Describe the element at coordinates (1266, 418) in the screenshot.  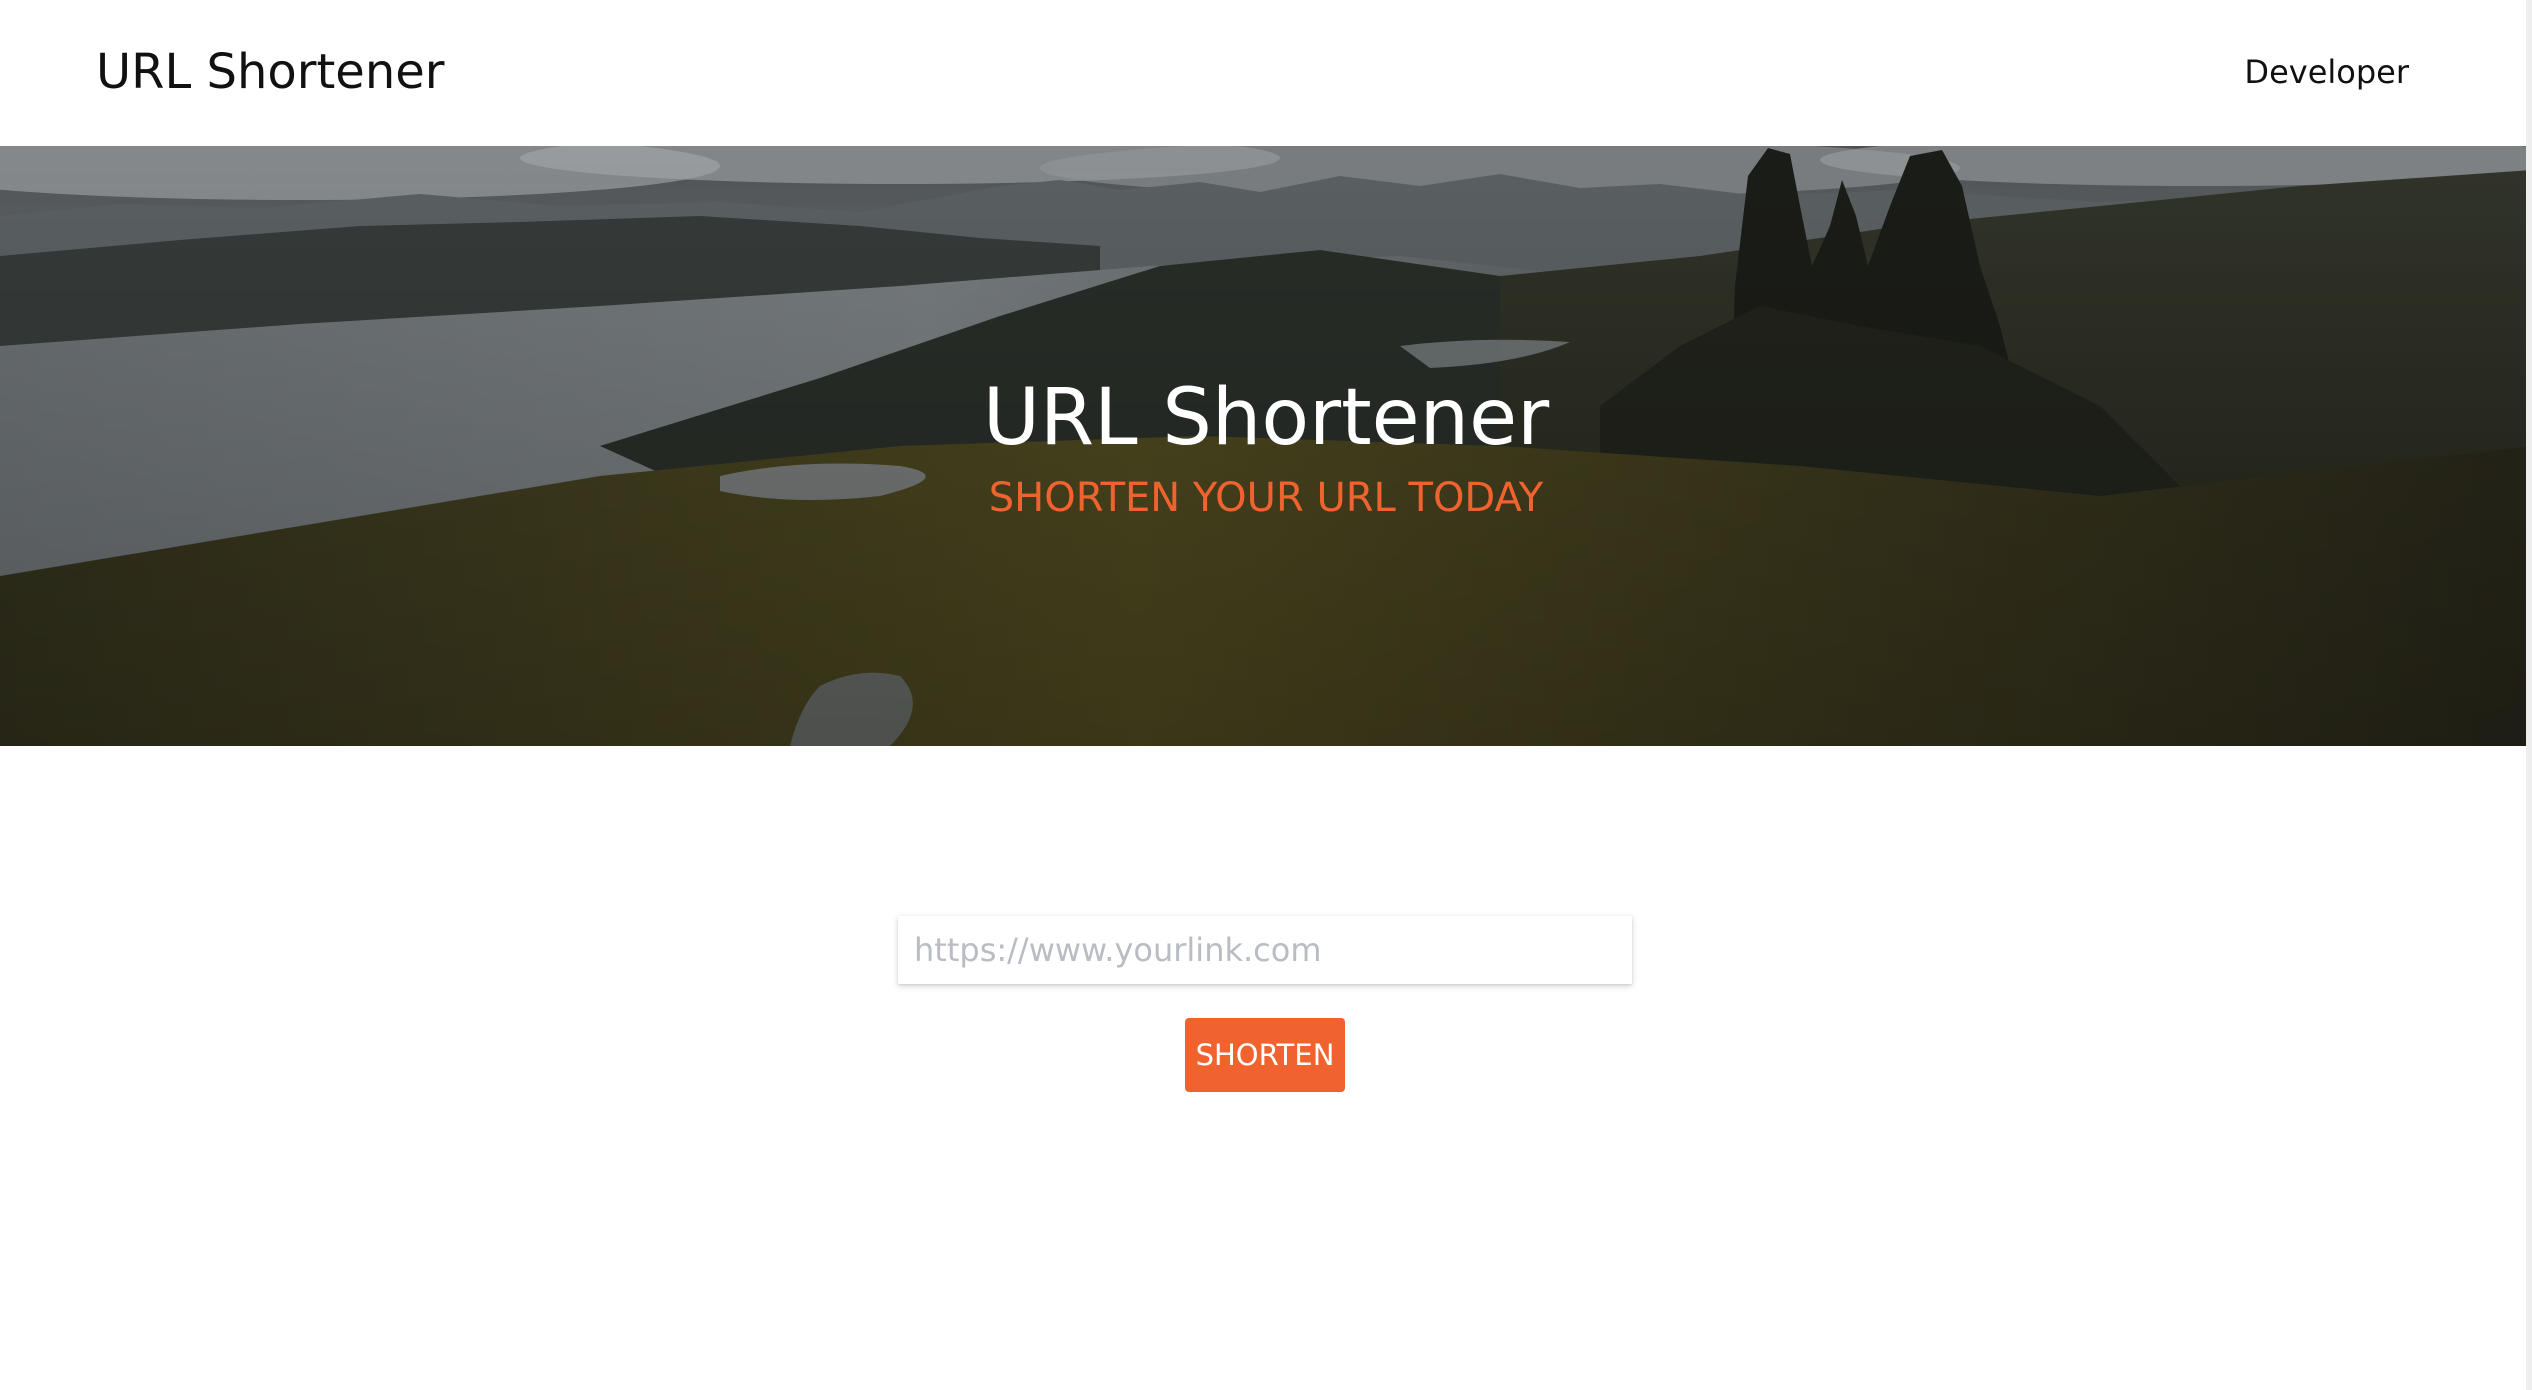
I see `hero-title: URL Shortener` at that location.